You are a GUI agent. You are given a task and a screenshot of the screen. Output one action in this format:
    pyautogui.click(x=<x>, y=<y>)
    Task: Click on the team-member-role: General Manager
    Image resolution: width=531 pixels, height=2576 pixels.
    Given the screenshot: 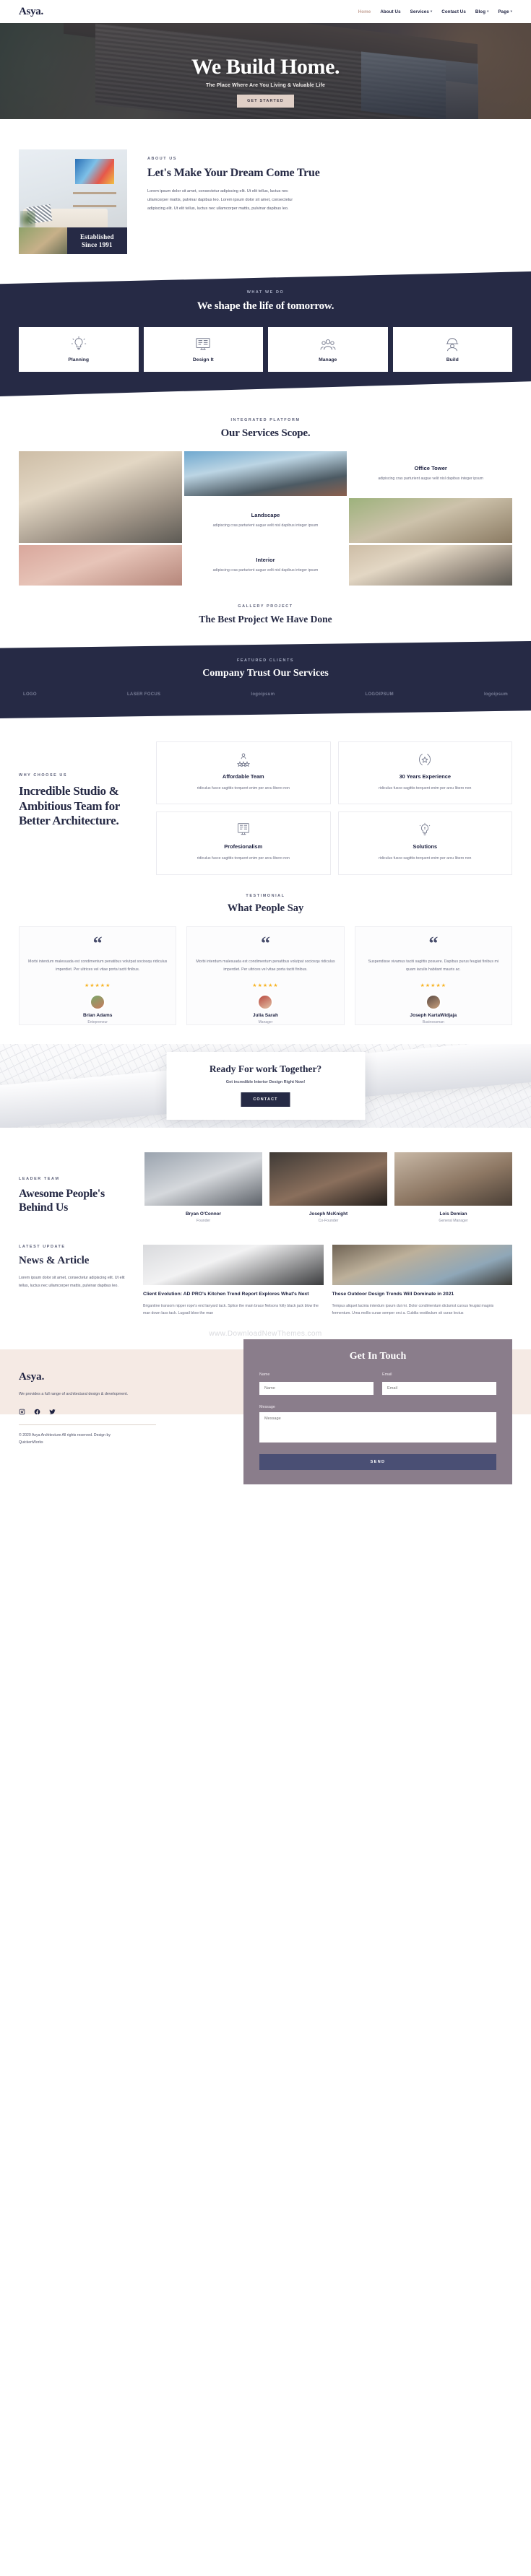 What is the action you would take?
    pyautogui.click(x=453, y=1220)
    